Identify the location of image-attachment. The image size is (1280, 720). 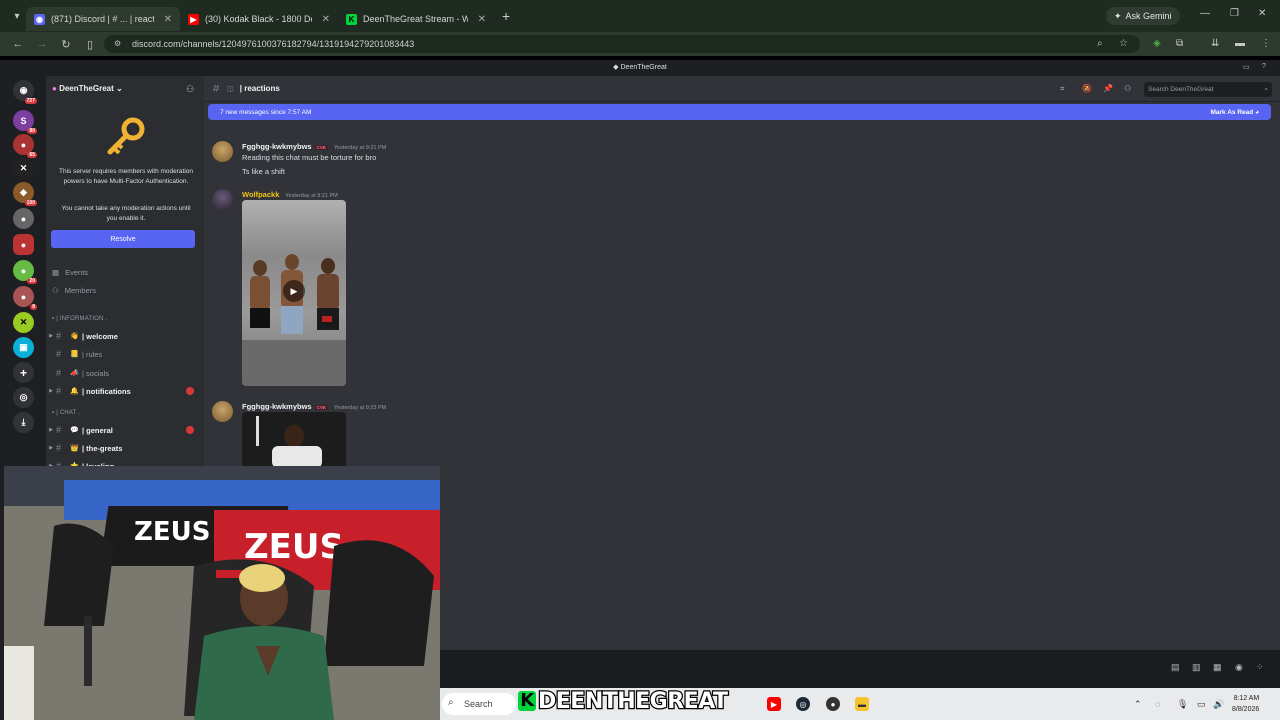
(294, 440).